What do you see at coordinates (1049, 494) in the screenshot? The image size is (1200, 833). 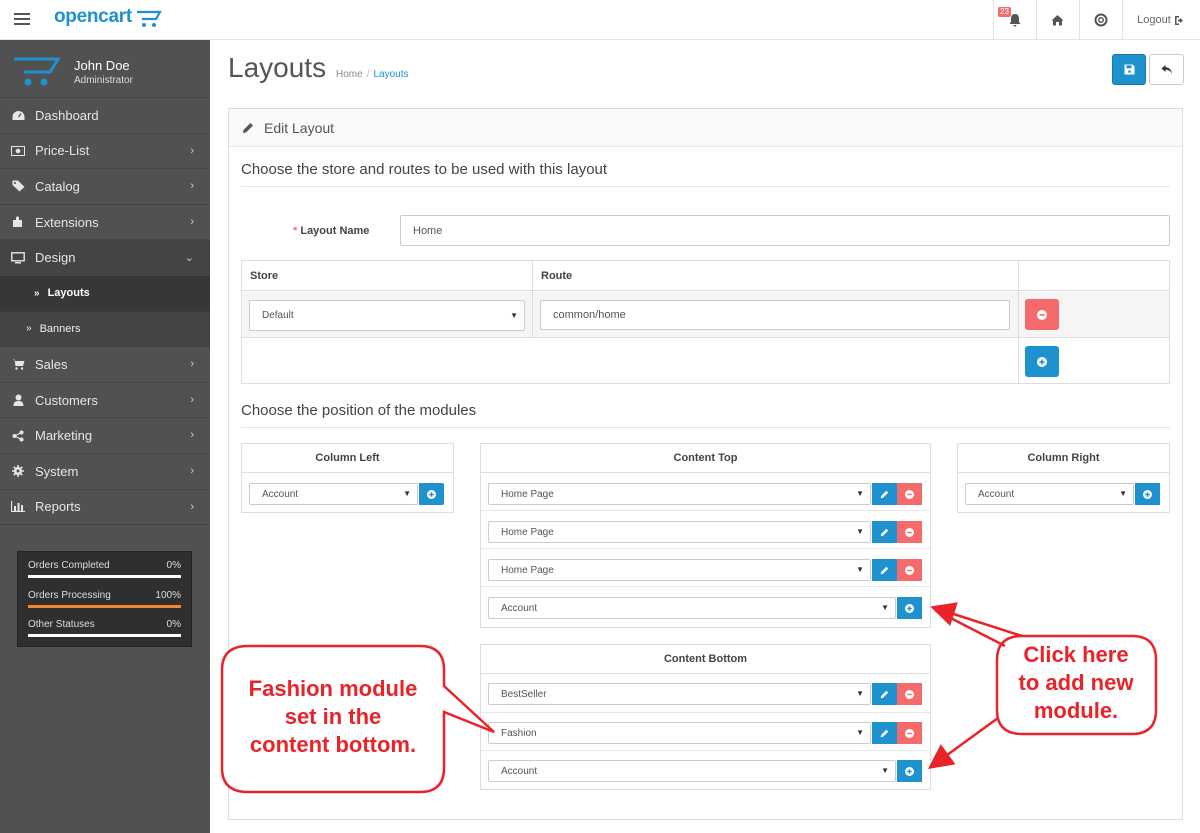 I see `column-right-module-select: Account ▼` at bounding box center [1049, 494].